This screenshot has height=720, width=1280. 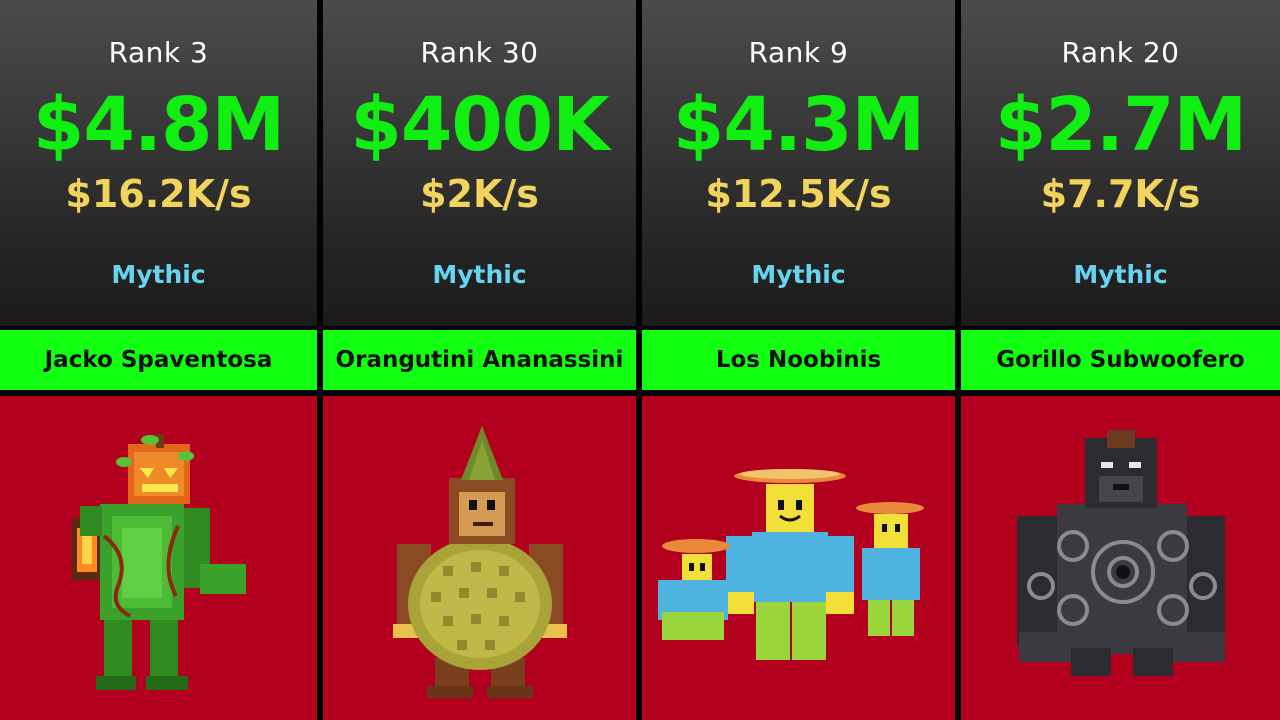 I want to click on stats-panel: Rank 20 $2.7M $7.7K/s Mythic, so click(x=1120, y=163).